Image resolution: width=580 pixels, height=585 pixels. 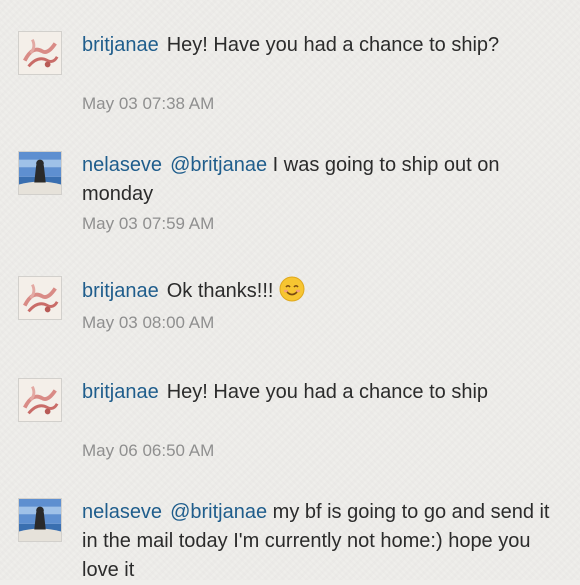 I want to click on comment-text: Ok thanks!!!, so click(x=220, y=291).